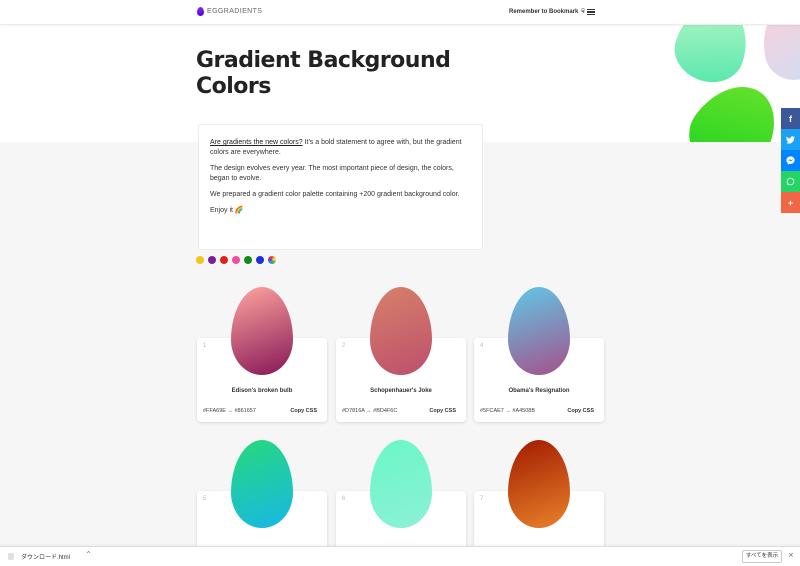  I want to click on color-filter-red, so click(224, 260).